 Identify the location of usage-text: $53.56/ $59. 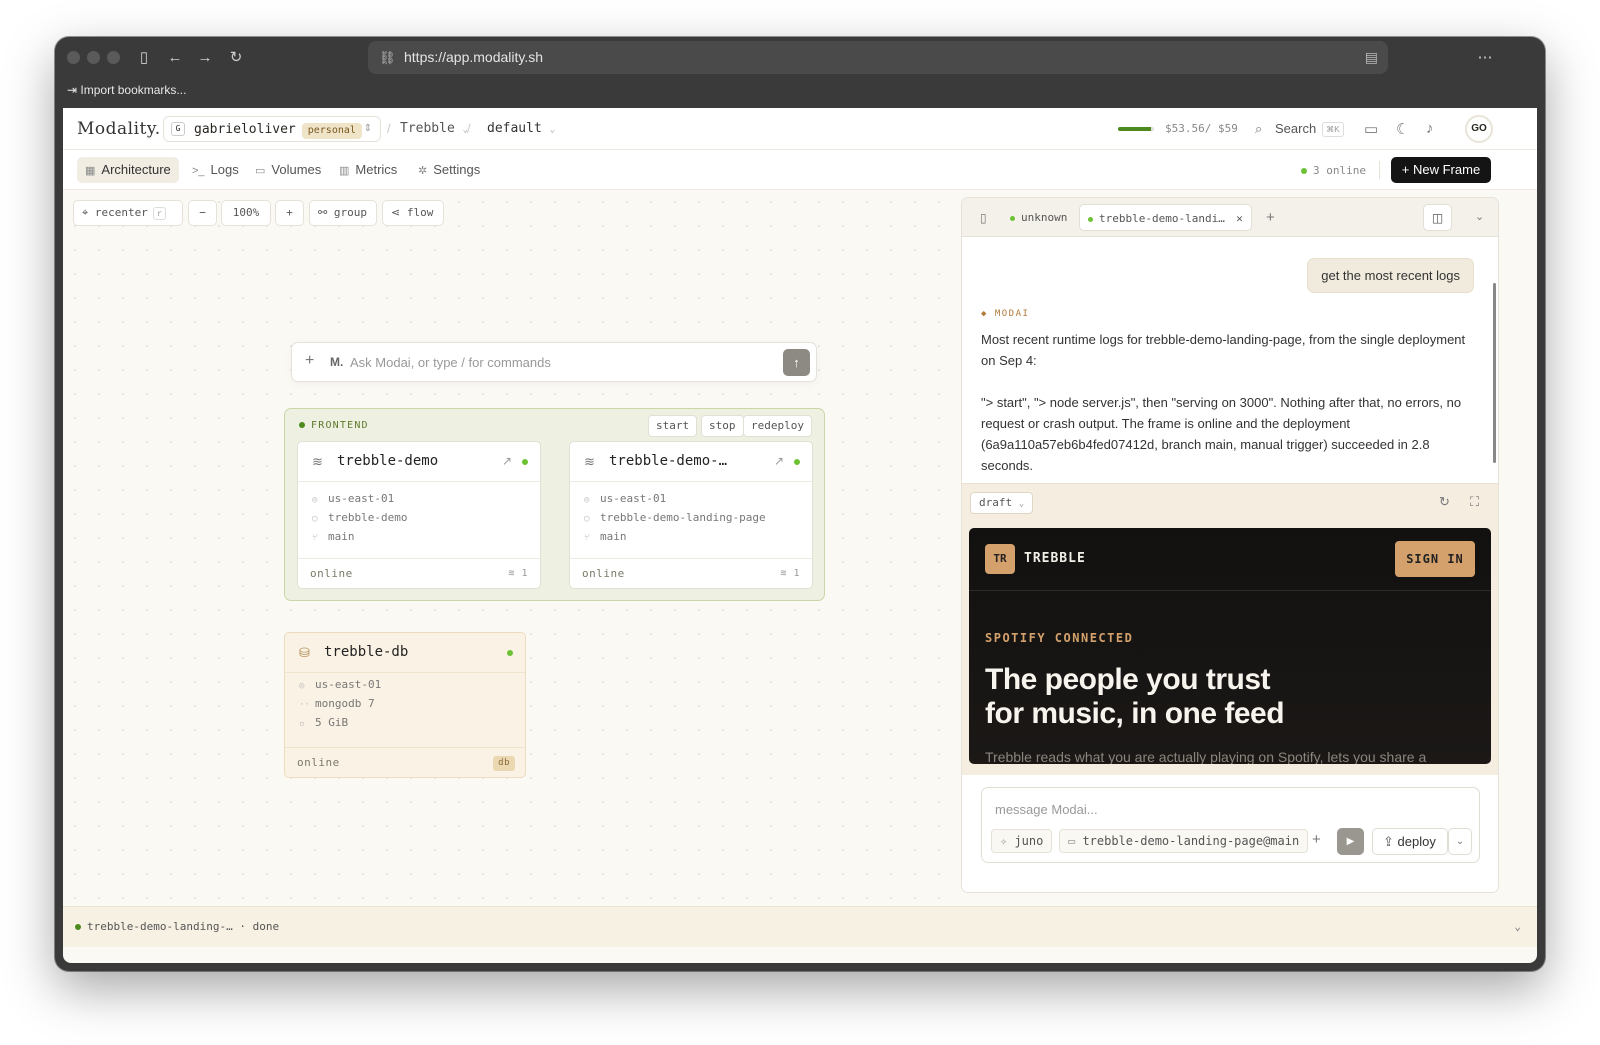
(1201, 128).